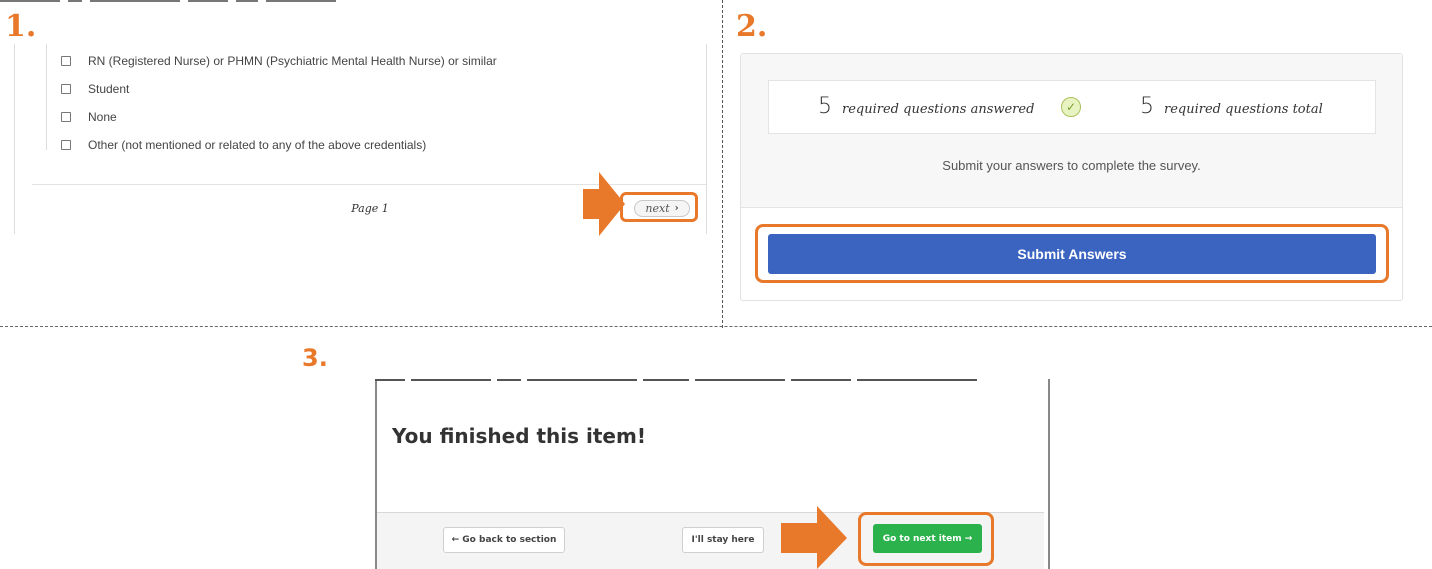 This screenshot has height=569, width=1432. Describe the element at coordinates (370, 208) in the screenshot. I see `page-indicator: Page 1` at that location.